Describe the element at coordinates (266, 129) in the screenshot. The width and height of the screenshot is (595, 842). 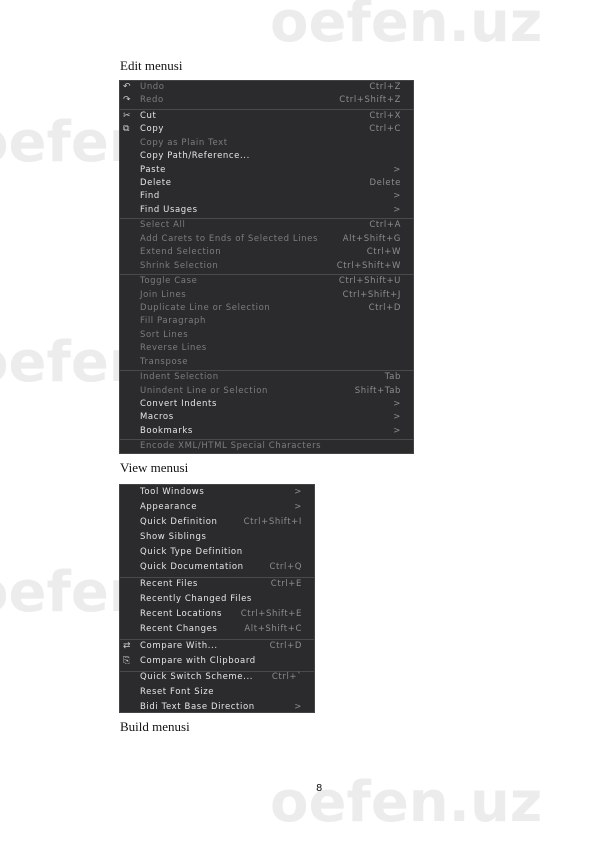
I see `menu-item: ⧉ Copy Ctrl+C` at that location.